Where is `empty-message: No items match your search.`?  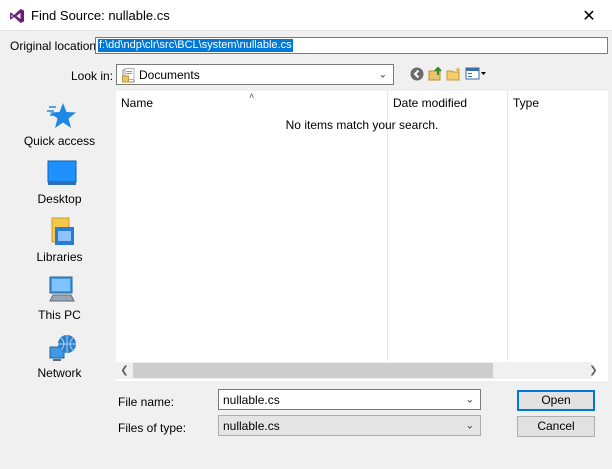
empty-message: No items match your search. is located at coordinates (362, 125).